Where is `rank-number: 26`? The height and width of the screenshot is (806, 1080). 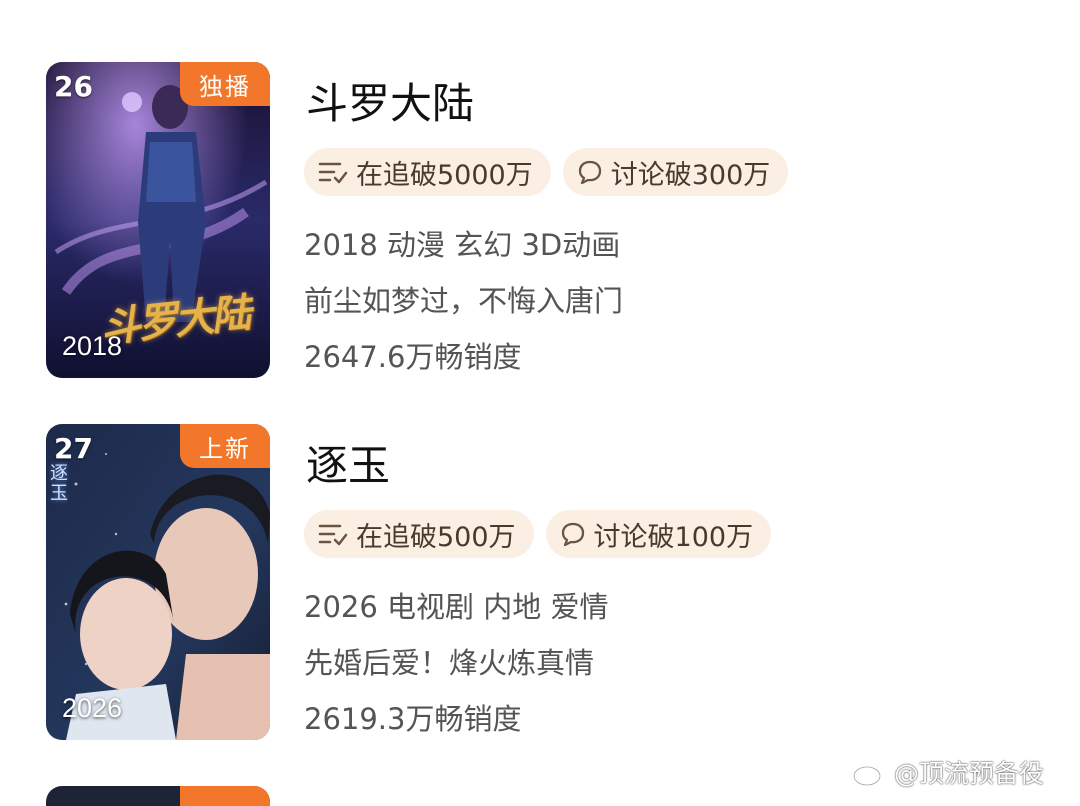
rank-number: 26 is located at coordinates (73, 86).